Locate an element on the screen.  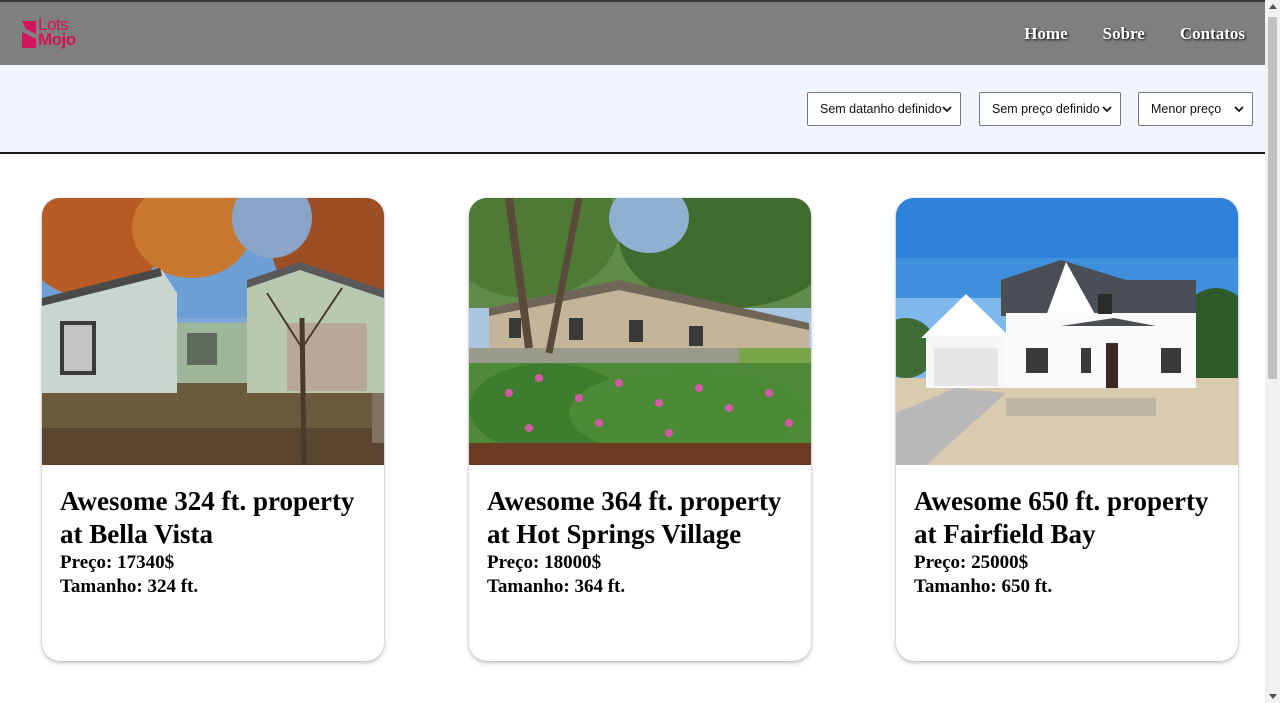
listing-price: Preço: 17340$ is located at coordinates (117, 562).